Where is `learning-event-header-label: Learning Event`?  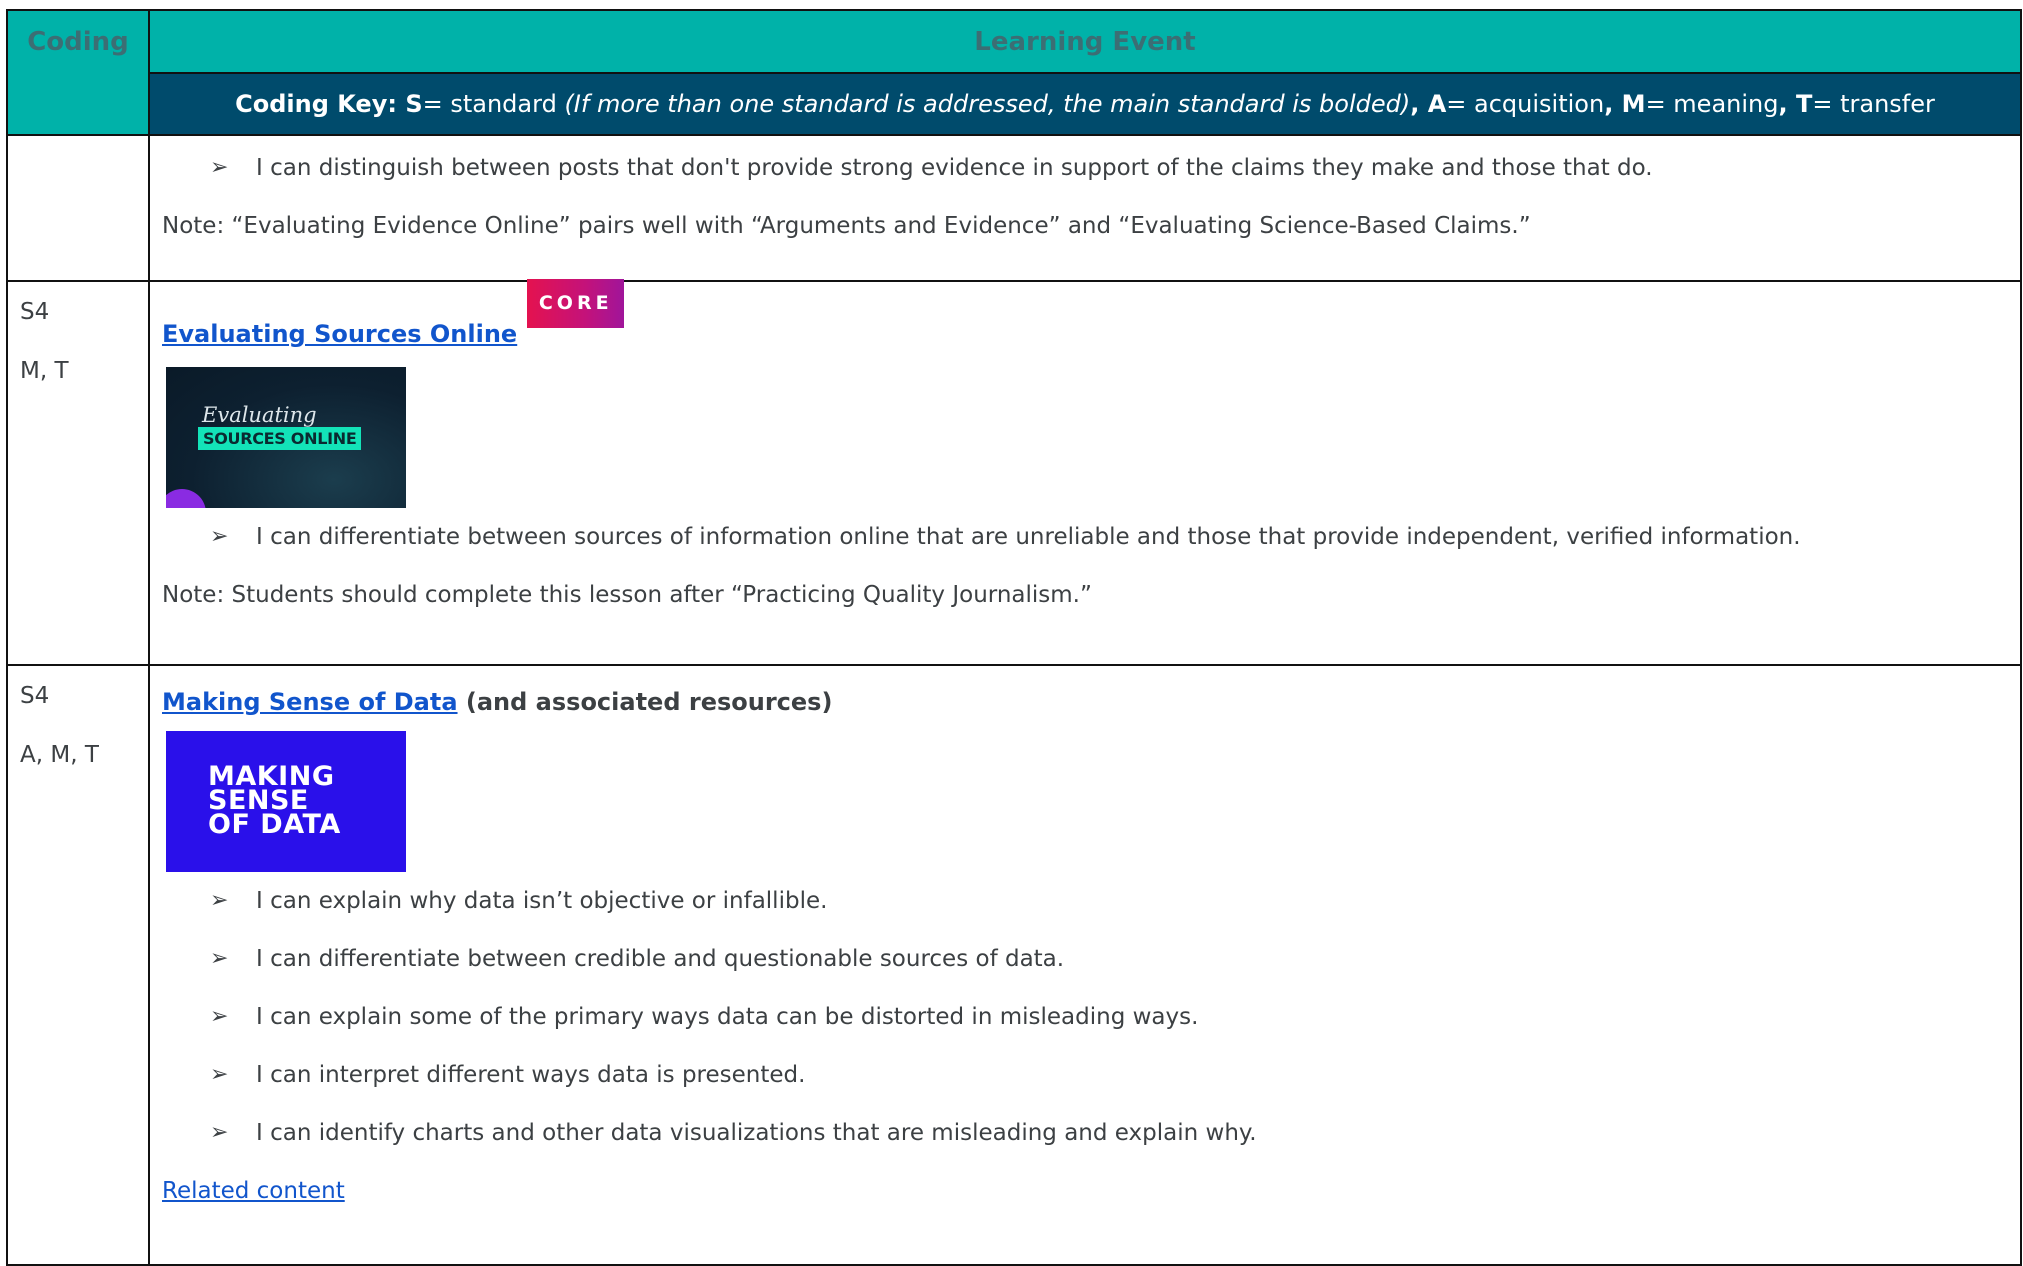 learning-event-header-label: Learning Event is located at coordinates (1085, 41).